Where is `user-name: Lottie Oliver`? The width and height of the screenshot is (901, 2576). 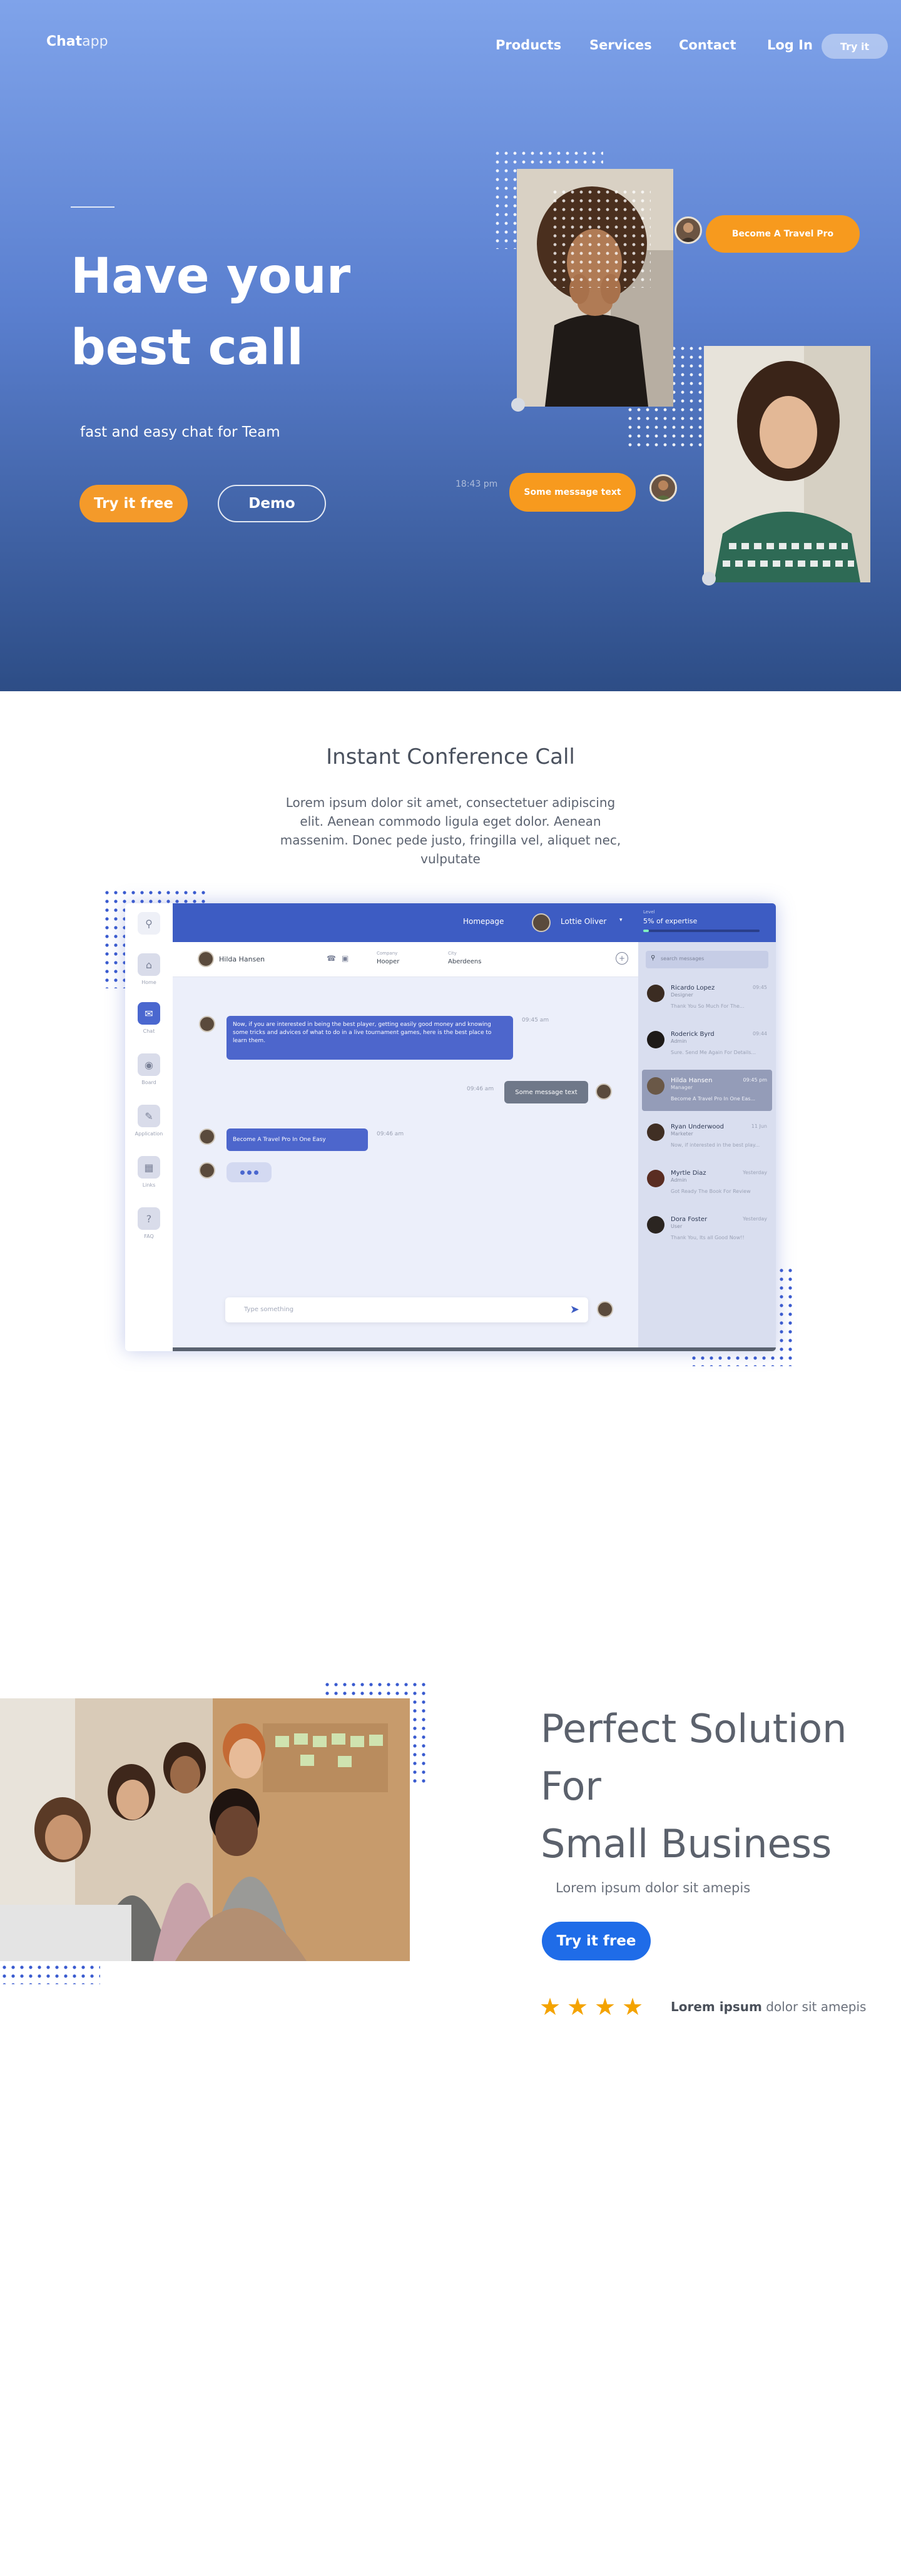
user-name: Lottie Oliver is located at coordinates (583, 921).